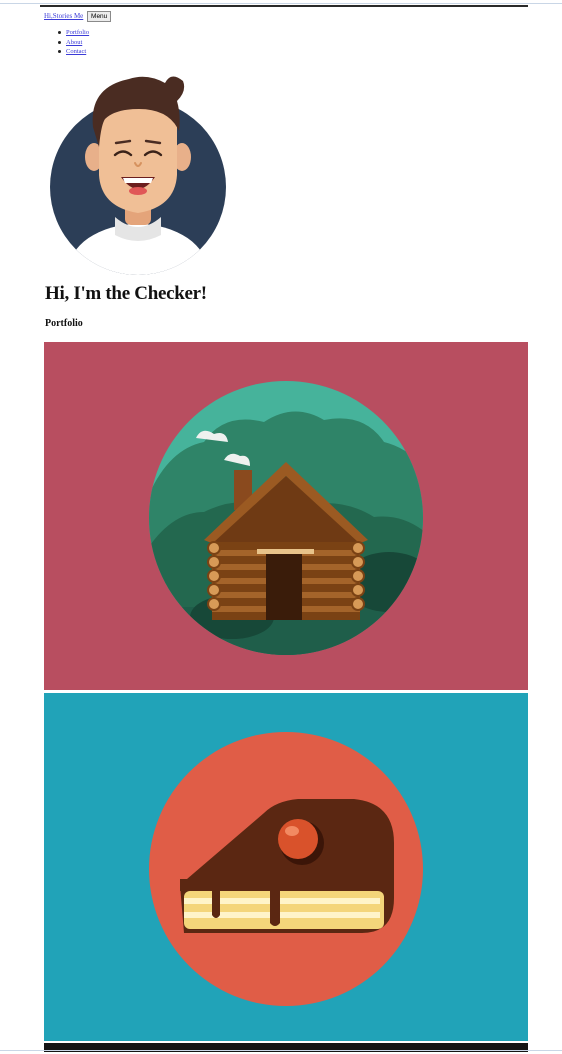 Image resolution: width=562 pixels, height=1054 pixels. What do you see at coordinates (63, 16) in the screenshot?
I see `brand-link: Hi,Stories Me` at bounding box center [63, 16].